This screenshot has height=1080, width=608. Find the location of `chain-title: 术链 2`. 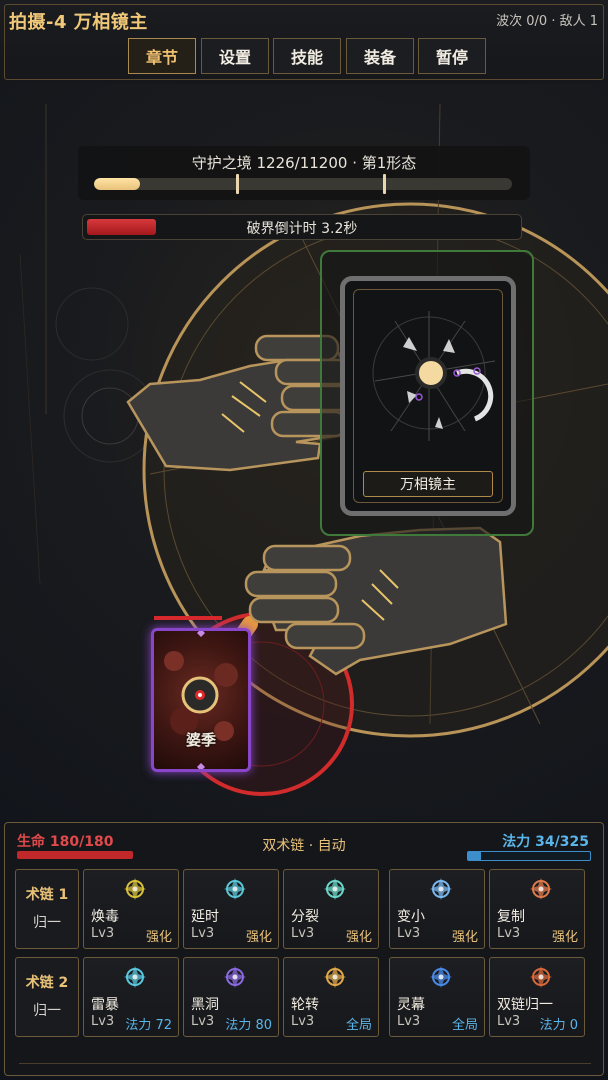

chain-title: 术链 2 is located at coordinates (47, 983).